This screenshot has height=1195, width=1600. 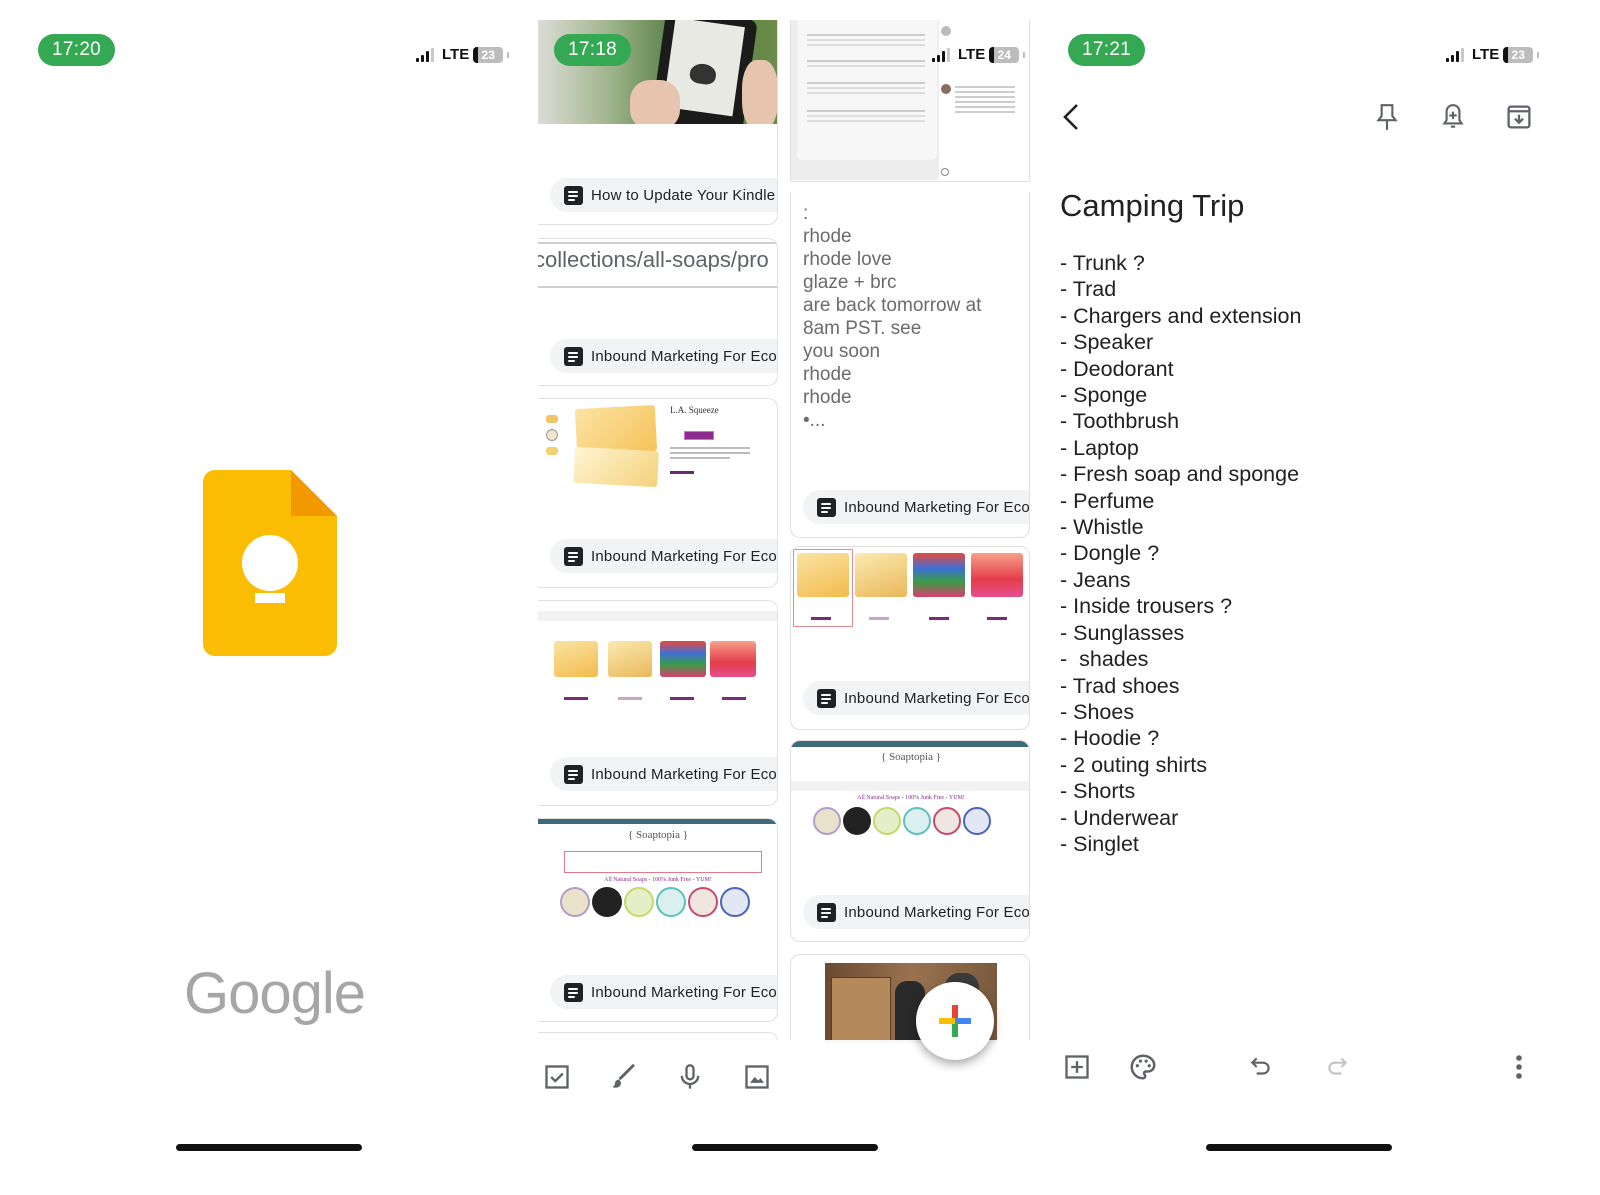 I want to click on note-label: How to Update Your Kindle E, so click(x=684, y=195).